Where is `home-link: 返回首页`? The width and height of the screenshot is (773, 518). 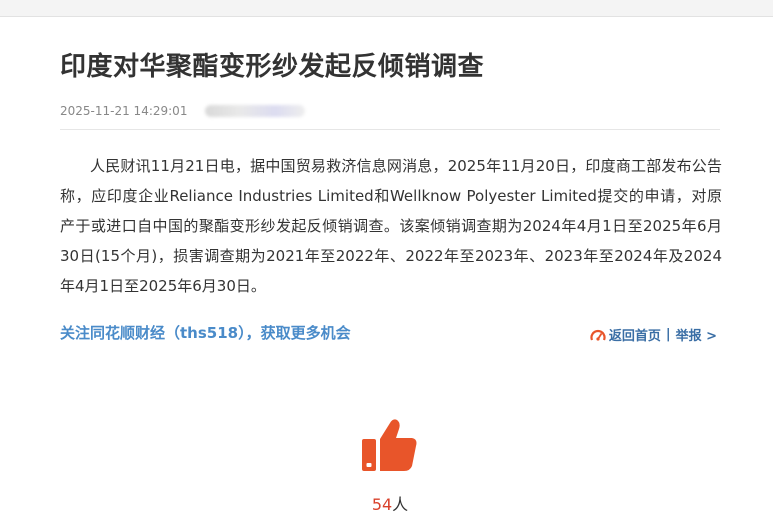 home-link: 返回首页 is located at coordinates (635, 334).